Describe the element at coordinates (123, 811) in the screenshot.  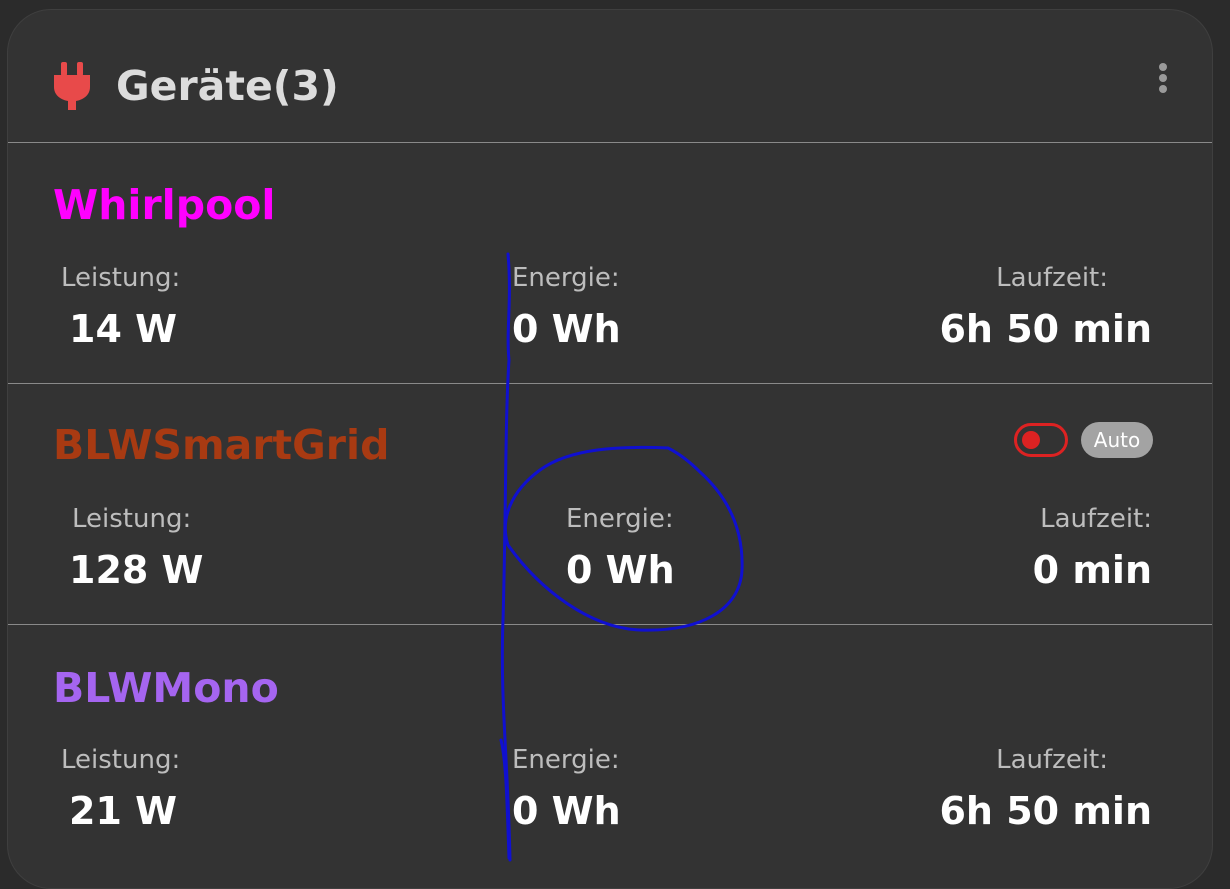
I see `power-value: 21 W` at that location.